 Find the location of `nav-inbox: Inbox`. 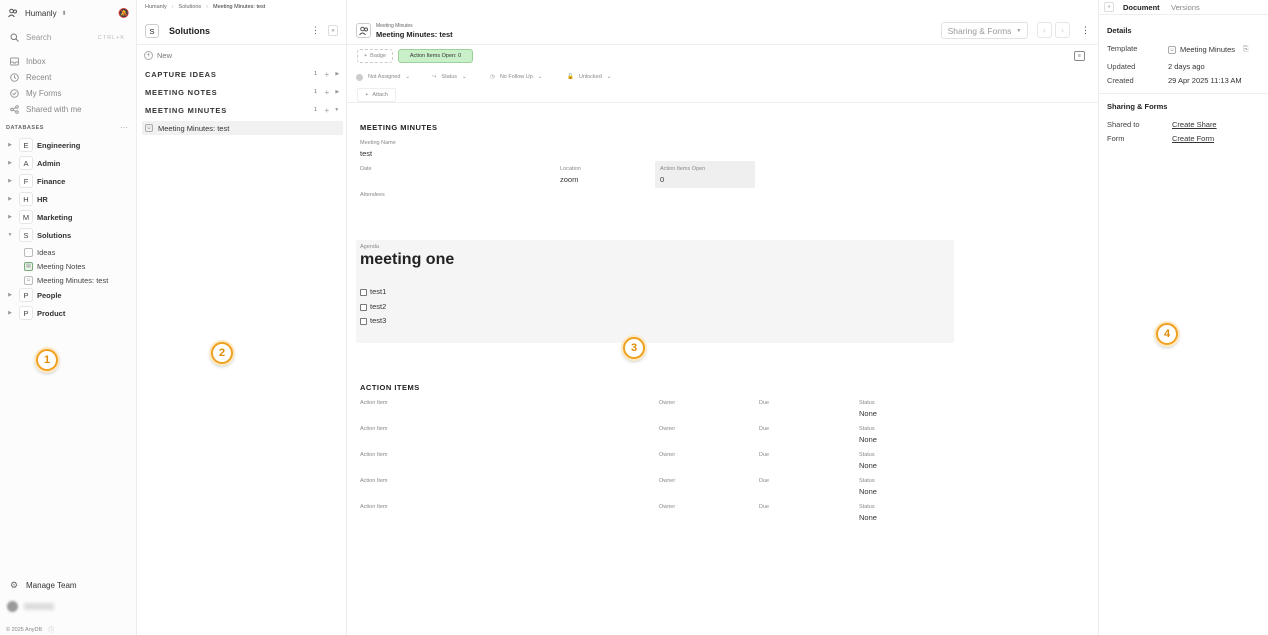

nav-inbox: Inbox is located at coordinates (68, 61).